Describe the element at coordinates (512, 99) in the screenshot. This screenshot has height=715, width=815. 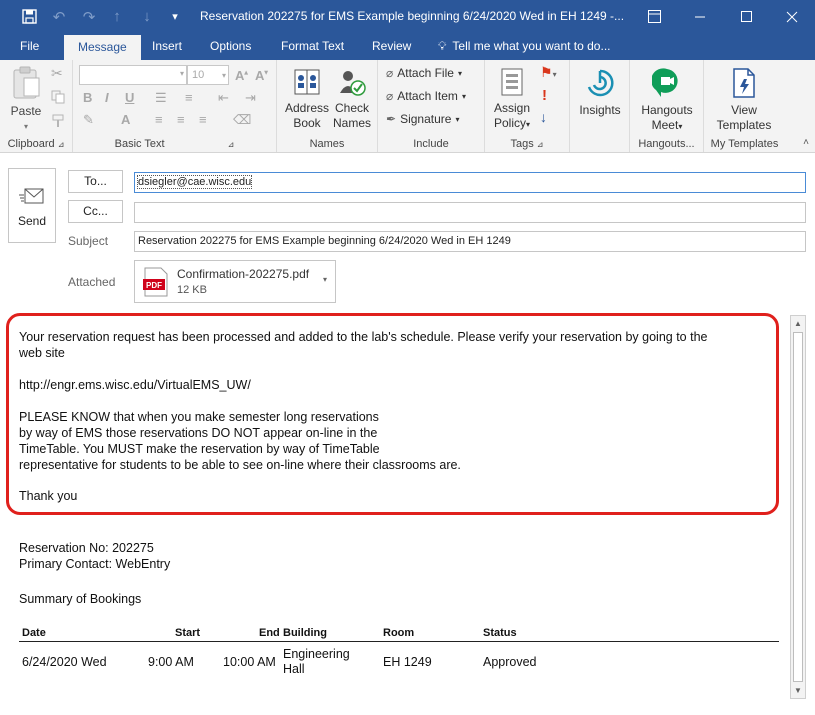
I see `assign-policy-button: Assign Policy▾` at that location.